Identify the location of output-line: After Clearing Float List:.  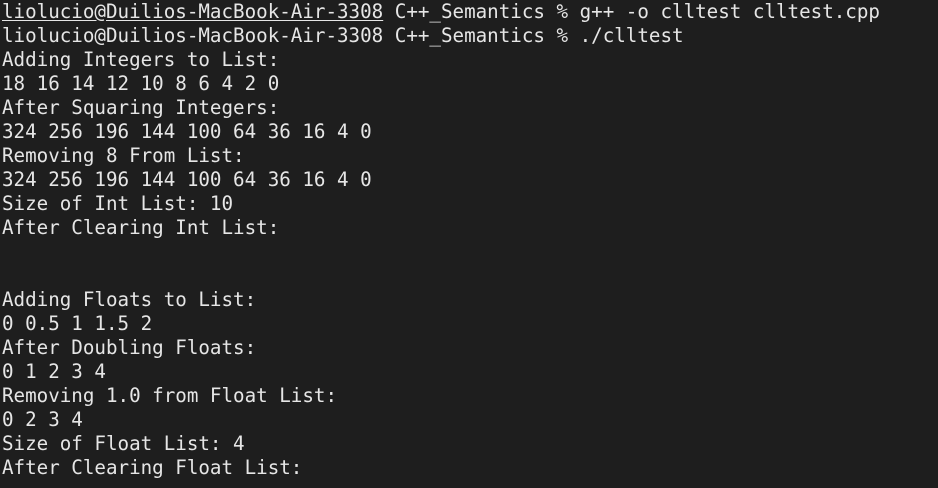
(152, 467).